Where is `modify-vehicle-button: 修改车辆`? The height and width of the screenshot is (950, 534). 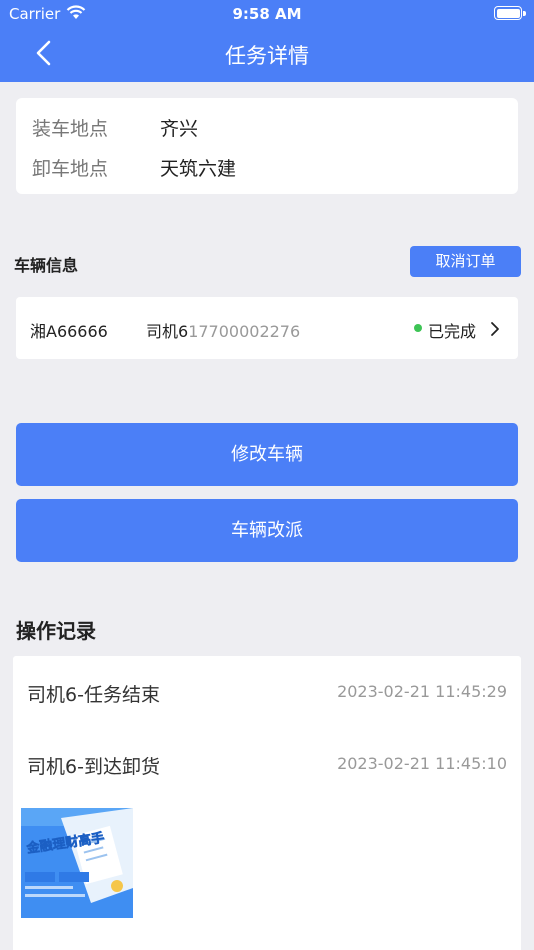
modify-vehicle-button: 修改车辆 is located at coordinates (267, 454).